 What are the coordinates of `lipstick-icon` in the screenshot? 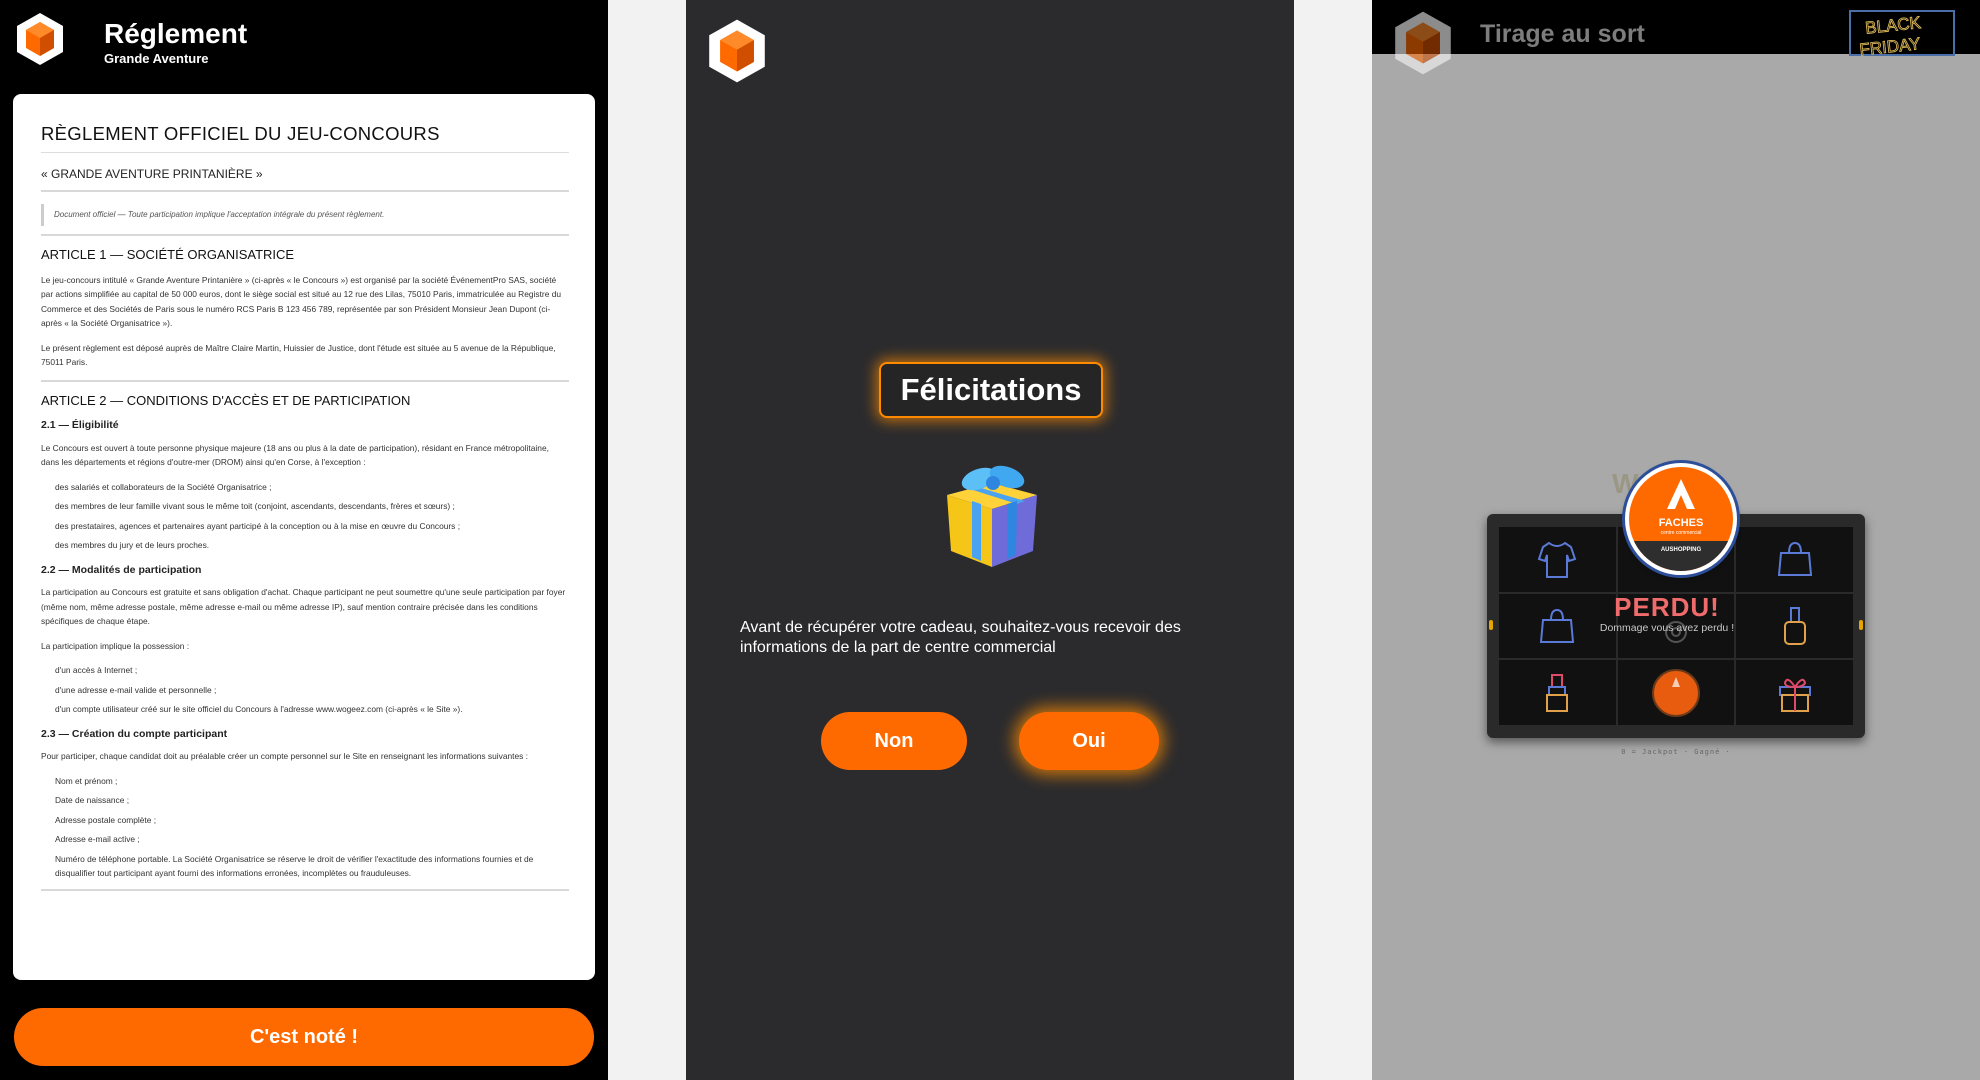 It's located at (1557, 692).